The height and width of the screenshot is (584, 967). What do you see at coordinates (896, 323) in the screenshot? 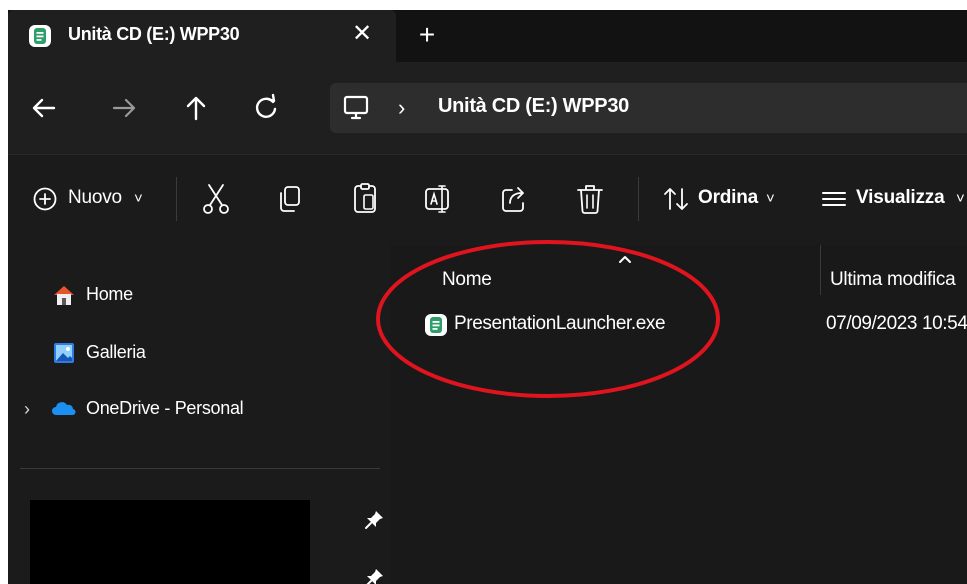
I see `file-modified-date: 07/09/2023 10:54` at bounding box center [896, 323].